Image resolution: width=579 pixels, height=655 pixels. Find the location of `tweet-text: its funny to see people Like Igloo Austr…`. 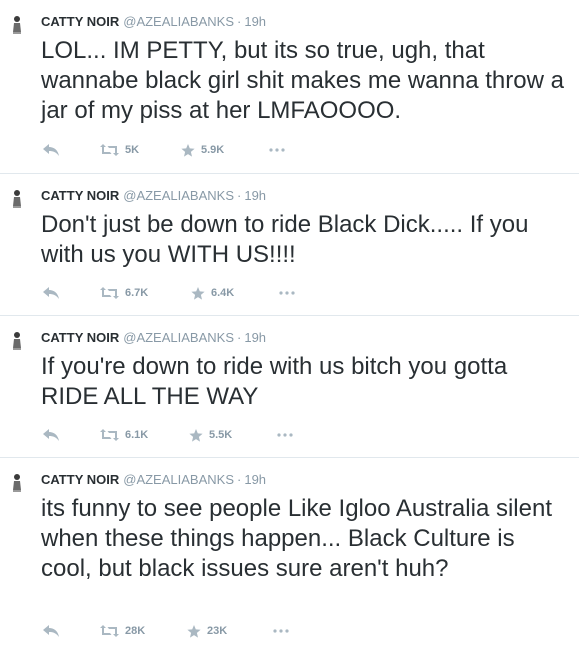

tweet-text: its funny to see people Like Igloo Austr… is located at coordinates (296, 538).